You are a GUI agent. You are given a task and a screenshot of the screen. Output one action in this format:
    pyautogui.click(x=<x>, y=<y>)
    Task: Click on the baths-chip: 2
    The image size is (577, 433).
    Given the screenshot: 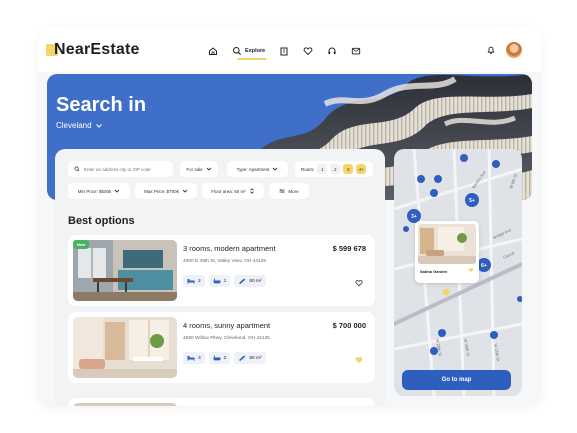 What is the action you would take?
    pyautogui.click(x=219, y=358)
    